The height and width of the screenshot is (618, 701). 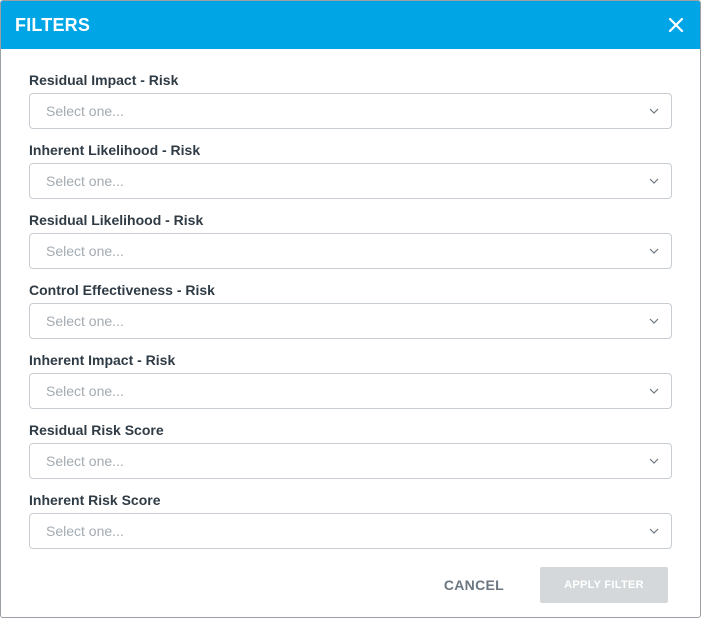 I want to click on dialog-header: FILTERS, so click(x=350, y=25).